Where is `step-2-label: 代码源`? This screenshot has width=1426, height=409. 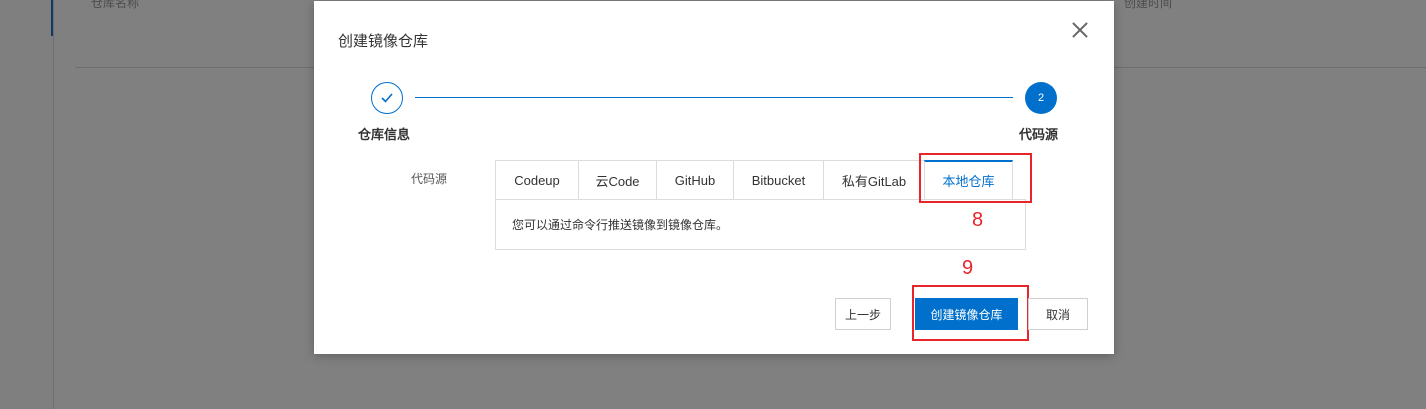
step-2-label: 代码源 is located at coordinates (1039, 134).